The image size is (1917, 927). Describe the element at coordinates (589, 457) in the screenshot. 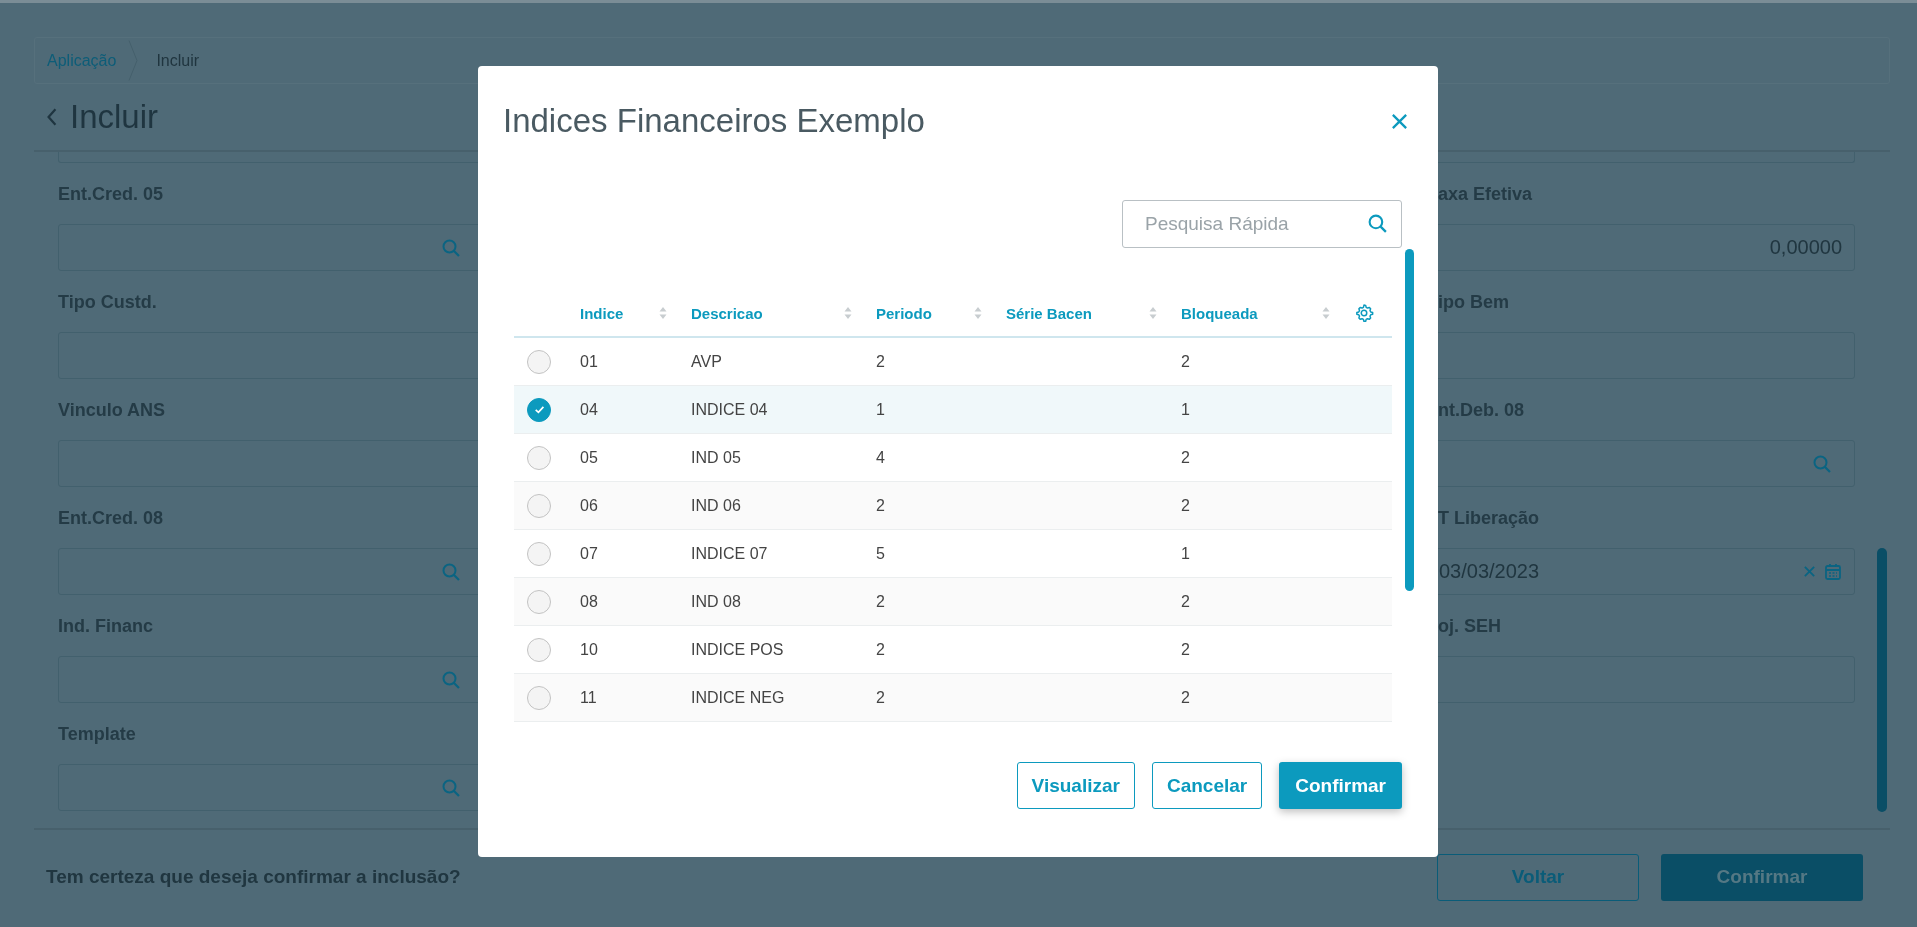

I see `table-cell: 05` at that location.